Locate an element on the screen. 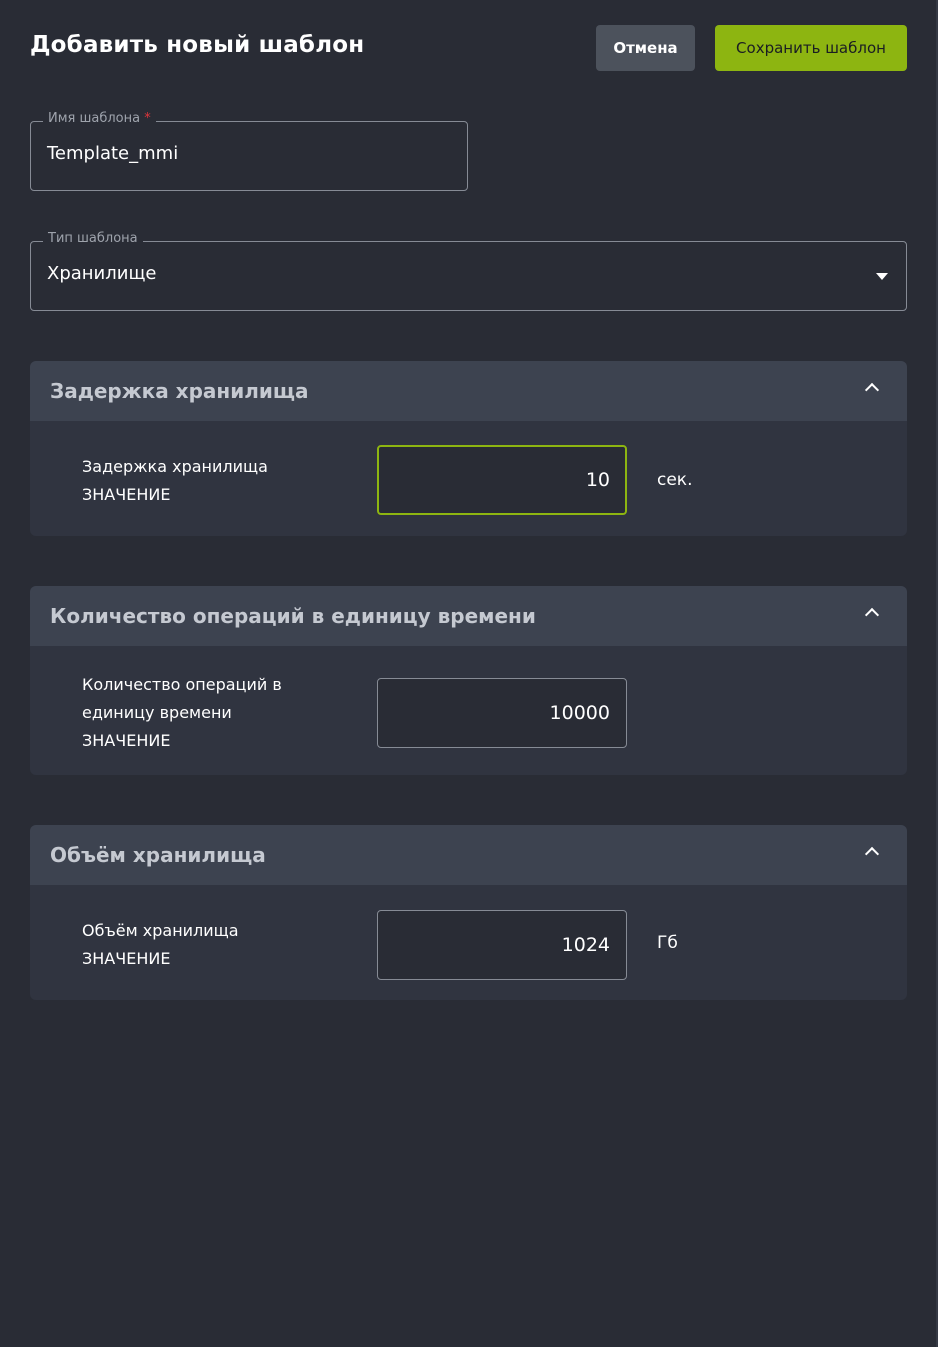  save-template-button: Сохранить шаблон is located at coordinates (811, 48).